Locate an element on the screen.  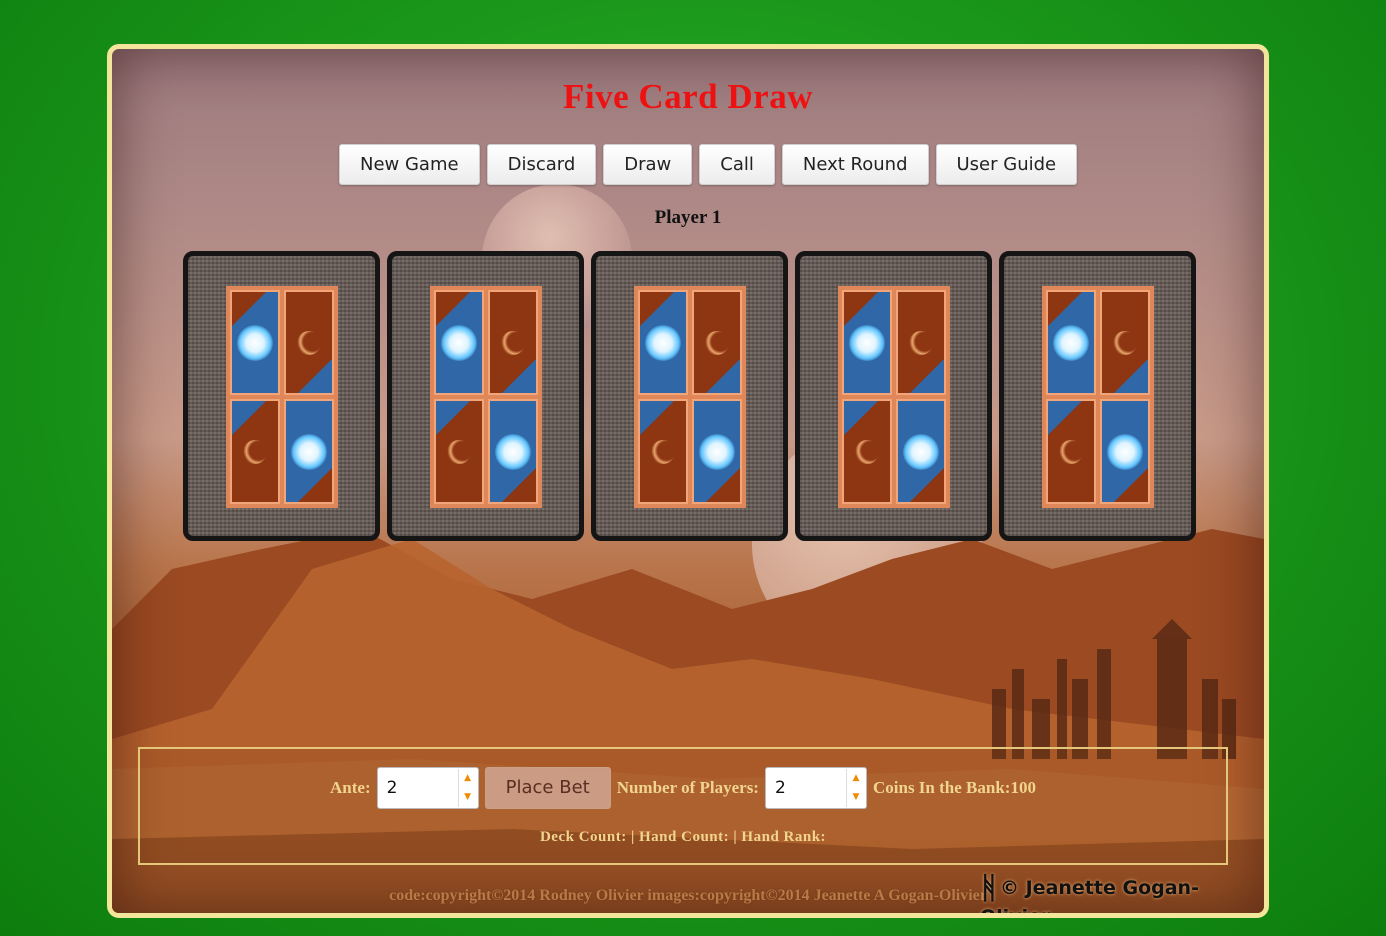
artist-signature: ᚻ © Jeanette Gogan-Olivier is located at coordinates (1122, 894).